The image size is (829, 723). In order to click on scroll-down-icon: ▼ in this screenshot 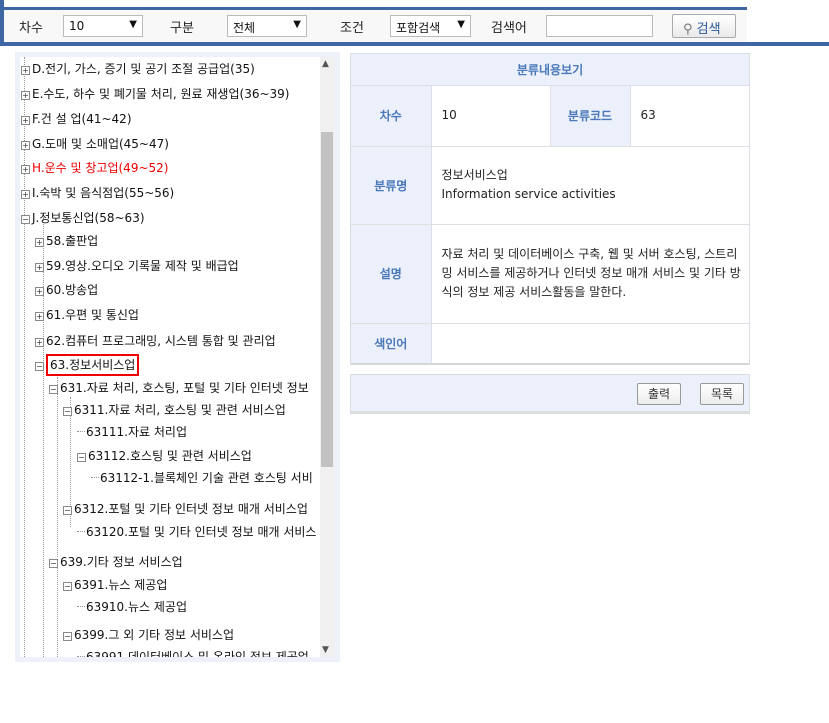, I will do `click(325, 650)`.